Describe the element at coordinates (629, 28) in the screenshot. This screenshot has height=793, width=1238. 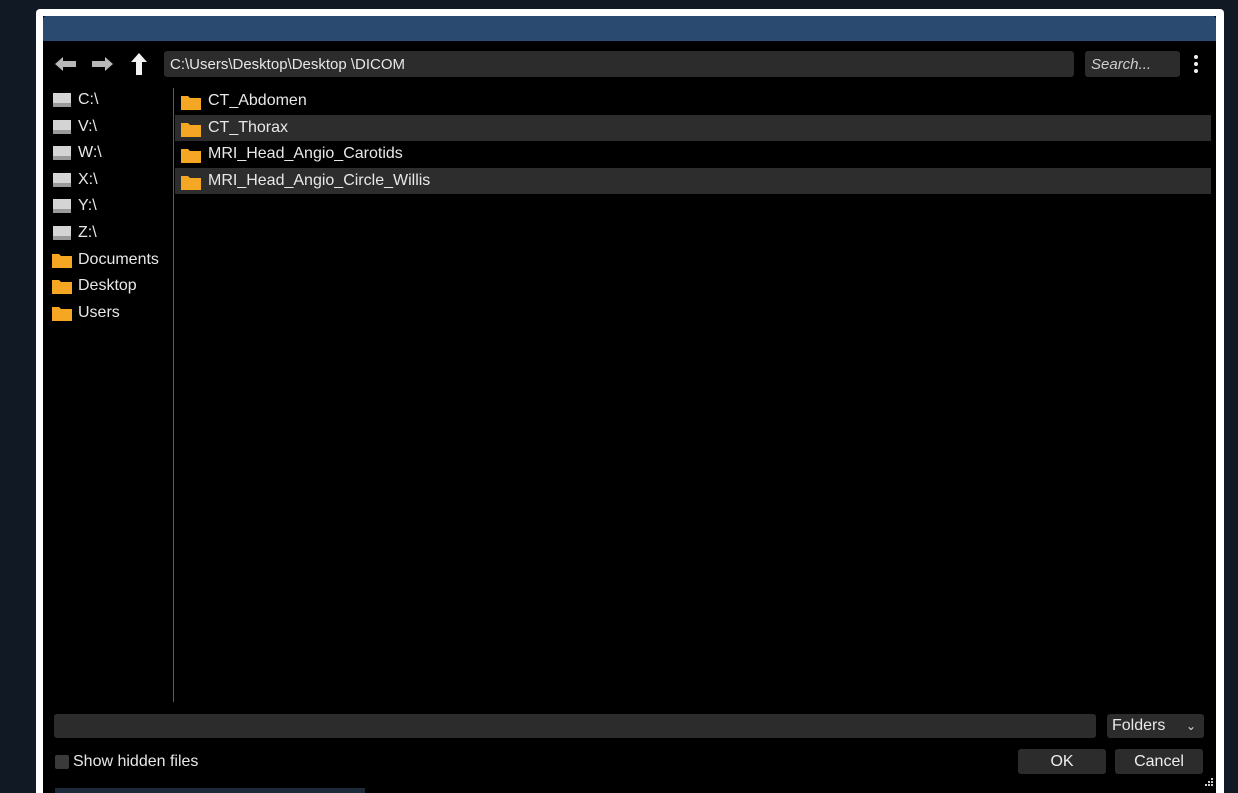
I see `dialog-titlebar` at that location.